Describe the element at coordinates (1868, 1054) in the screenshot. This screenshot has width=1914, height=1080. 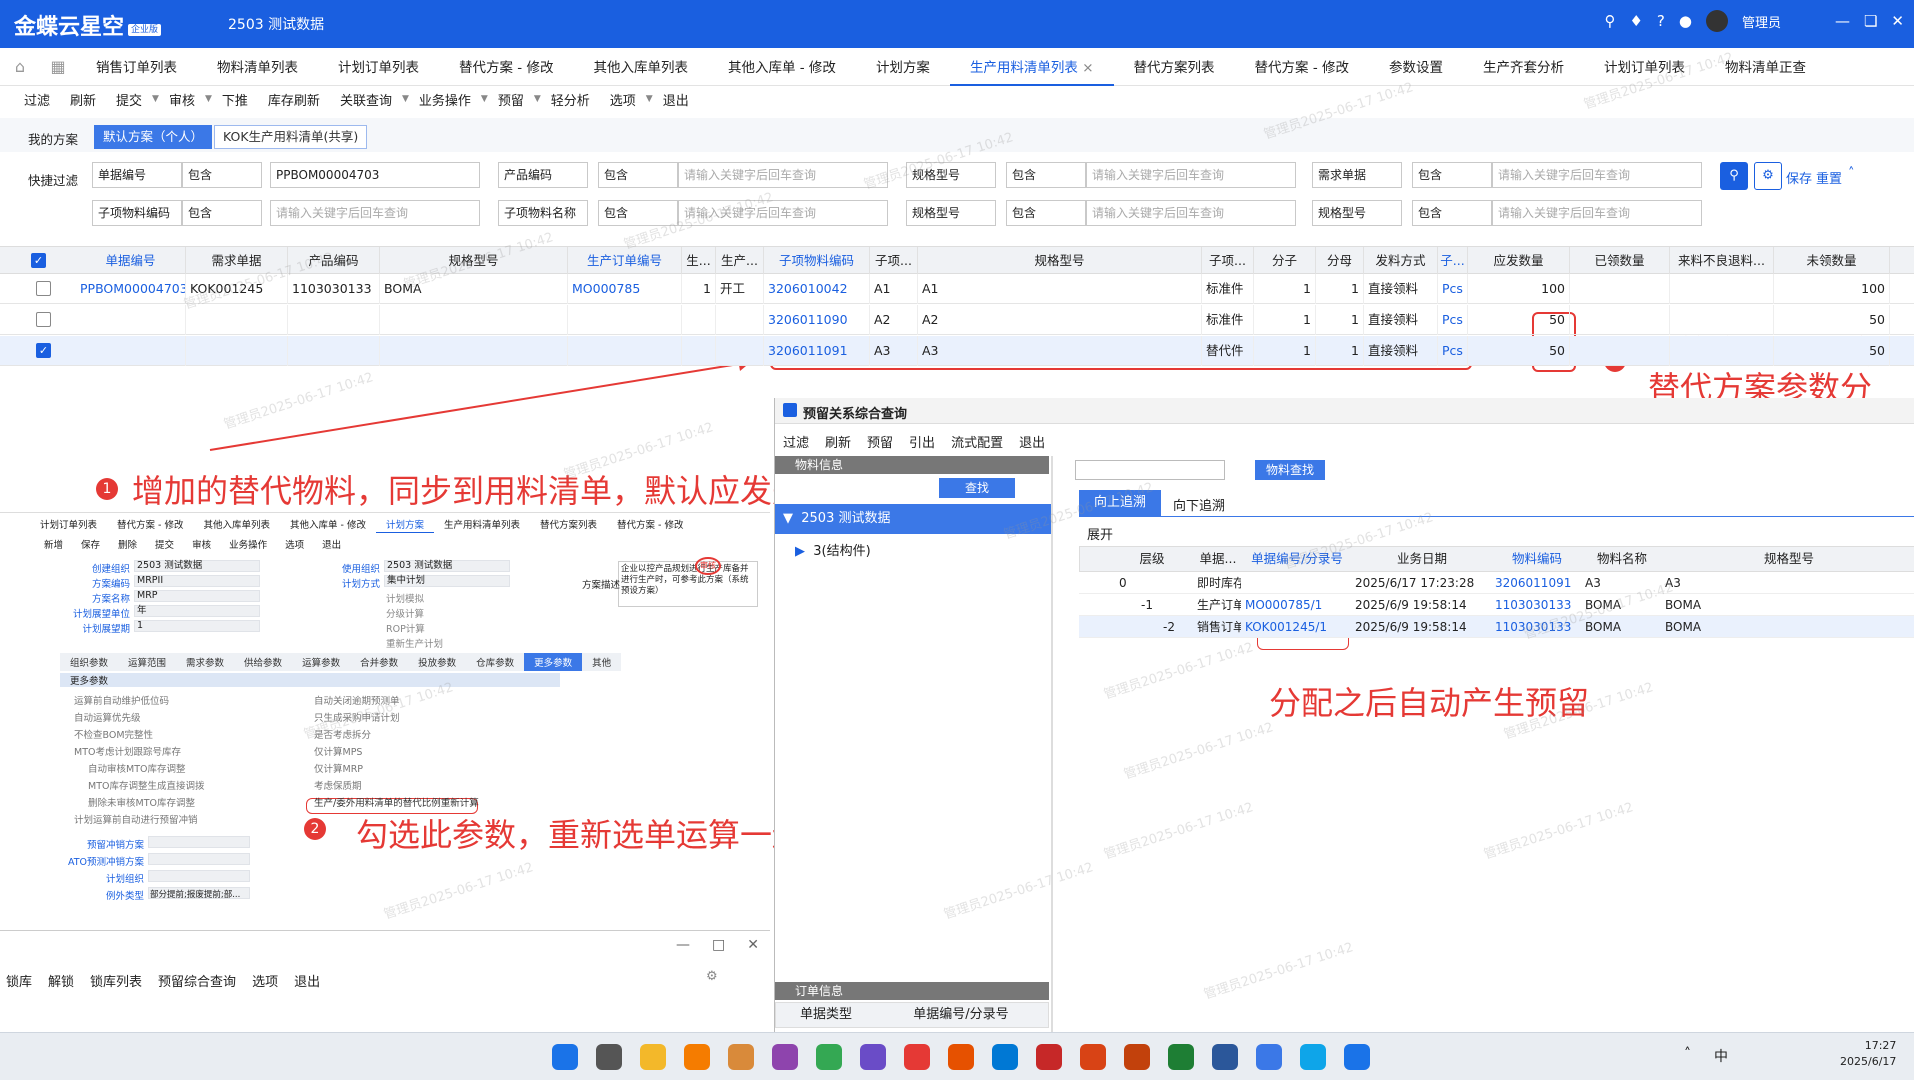
I see `clock: 17:27 2025/6/17` at that location.